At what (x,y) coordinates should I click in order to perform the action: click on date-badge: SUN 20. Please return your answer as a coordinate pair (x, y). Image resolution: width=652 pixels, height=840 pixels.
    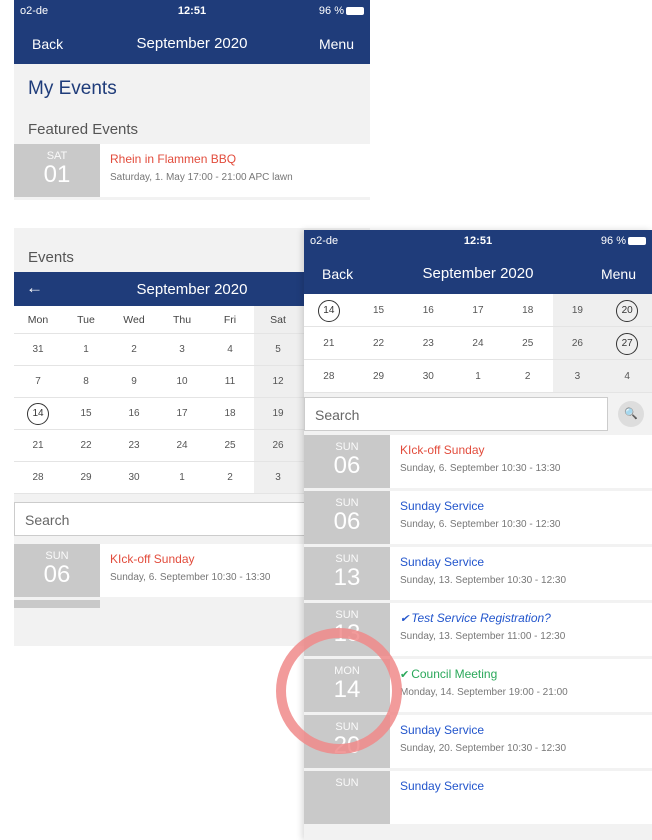
    Looking at the image, I should click on (347, 741).